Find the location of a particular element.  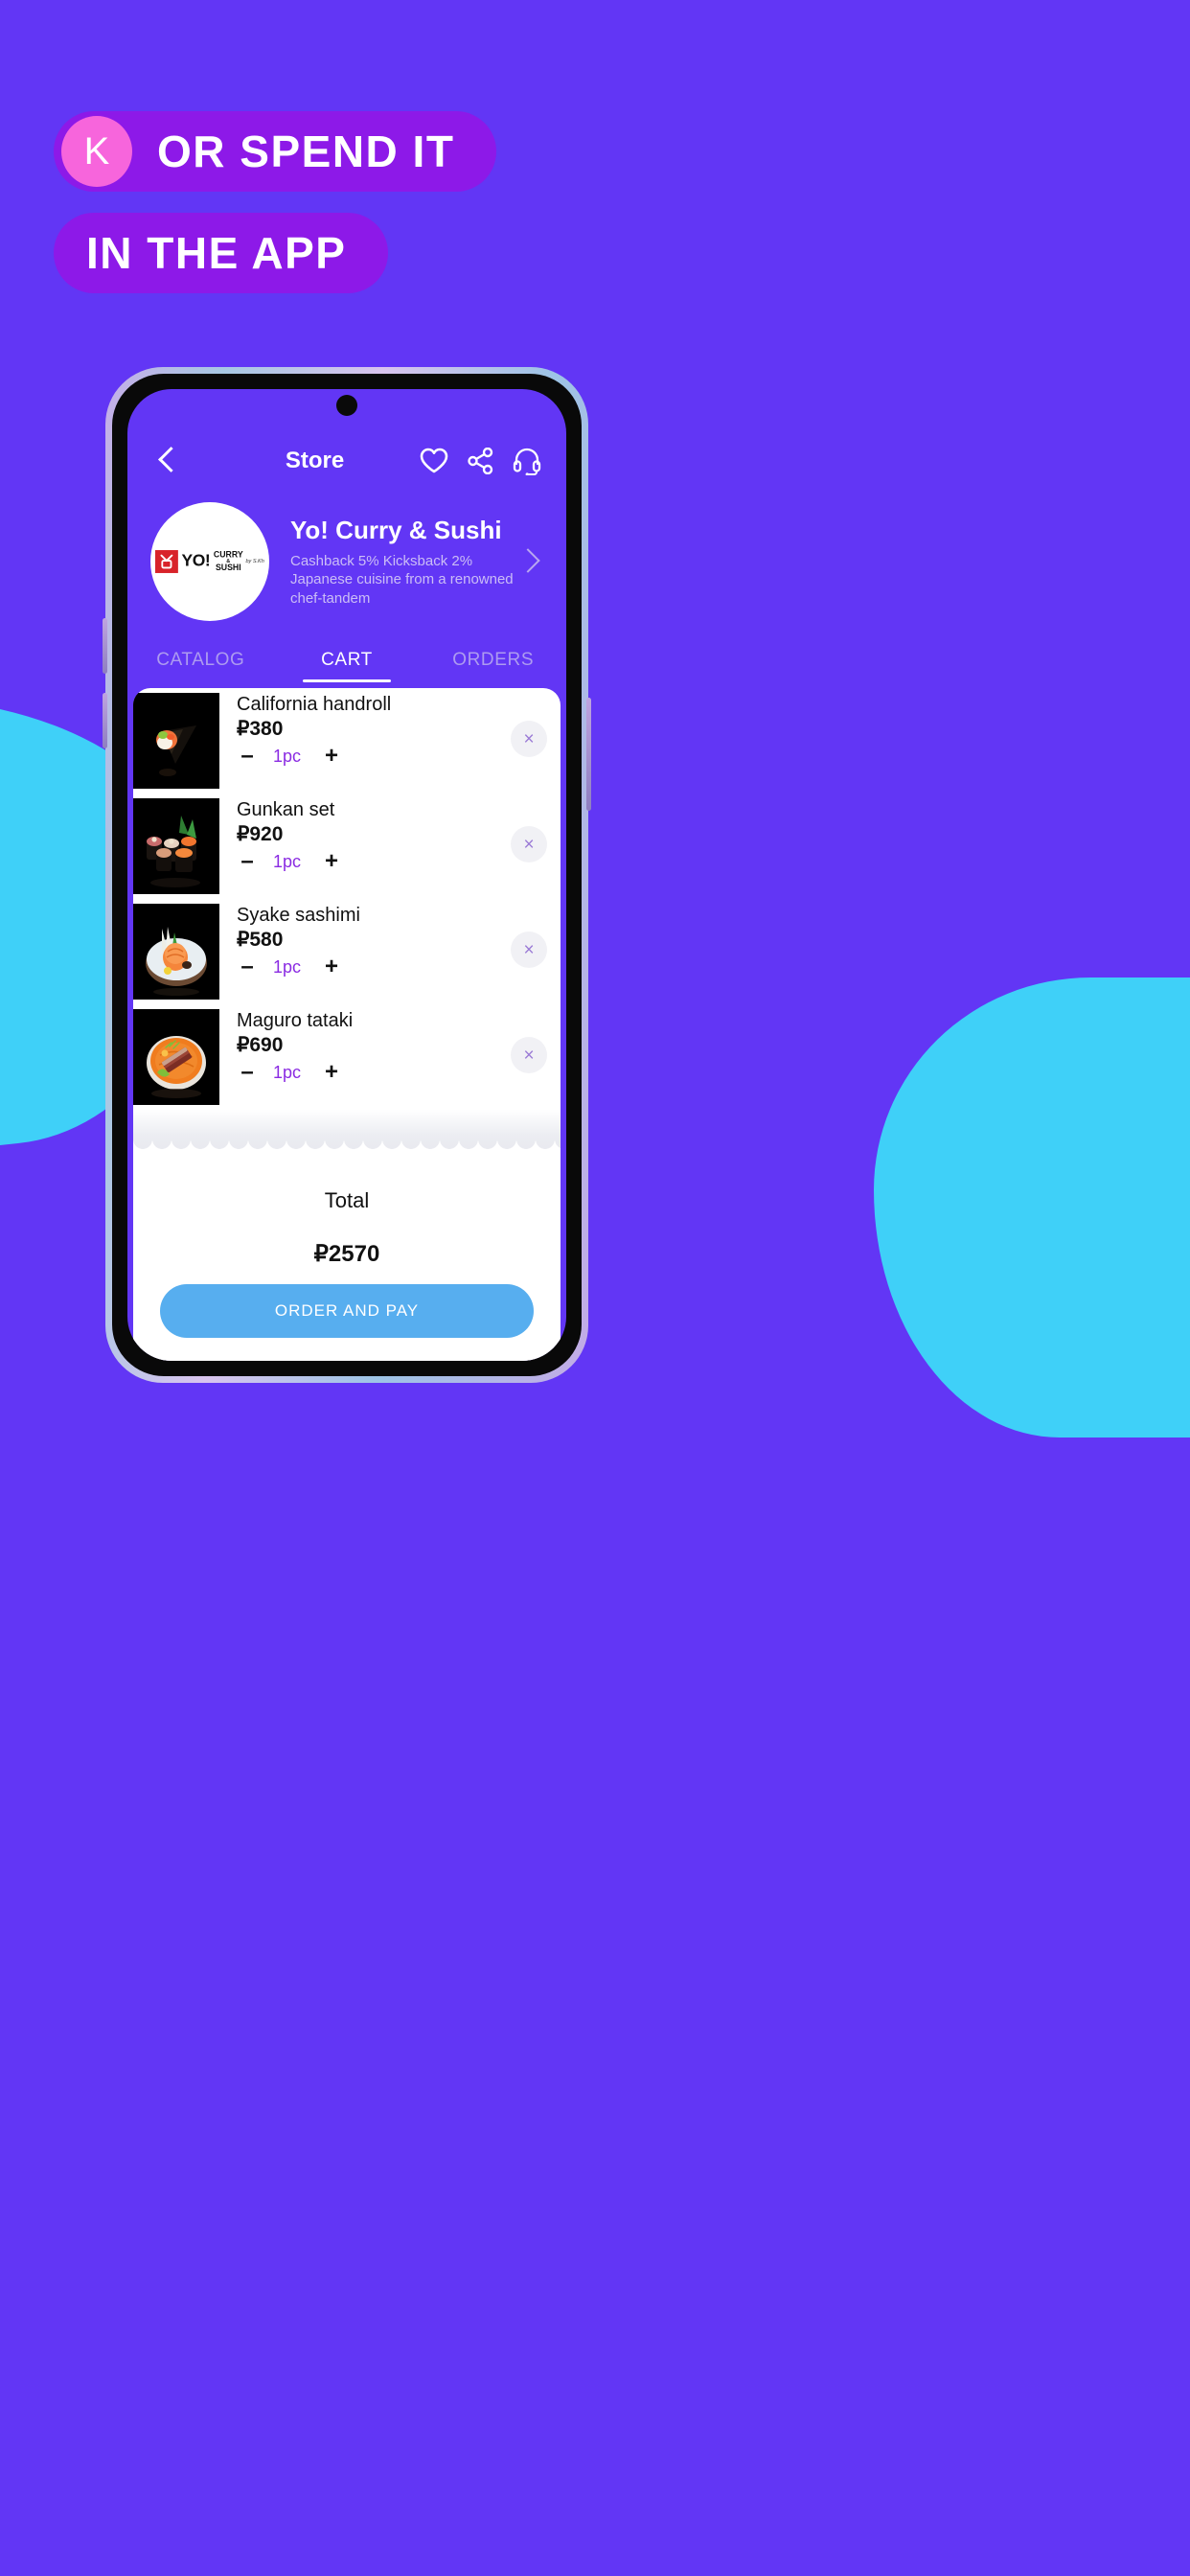

volume-down-button is located at coordinates (105, 720).